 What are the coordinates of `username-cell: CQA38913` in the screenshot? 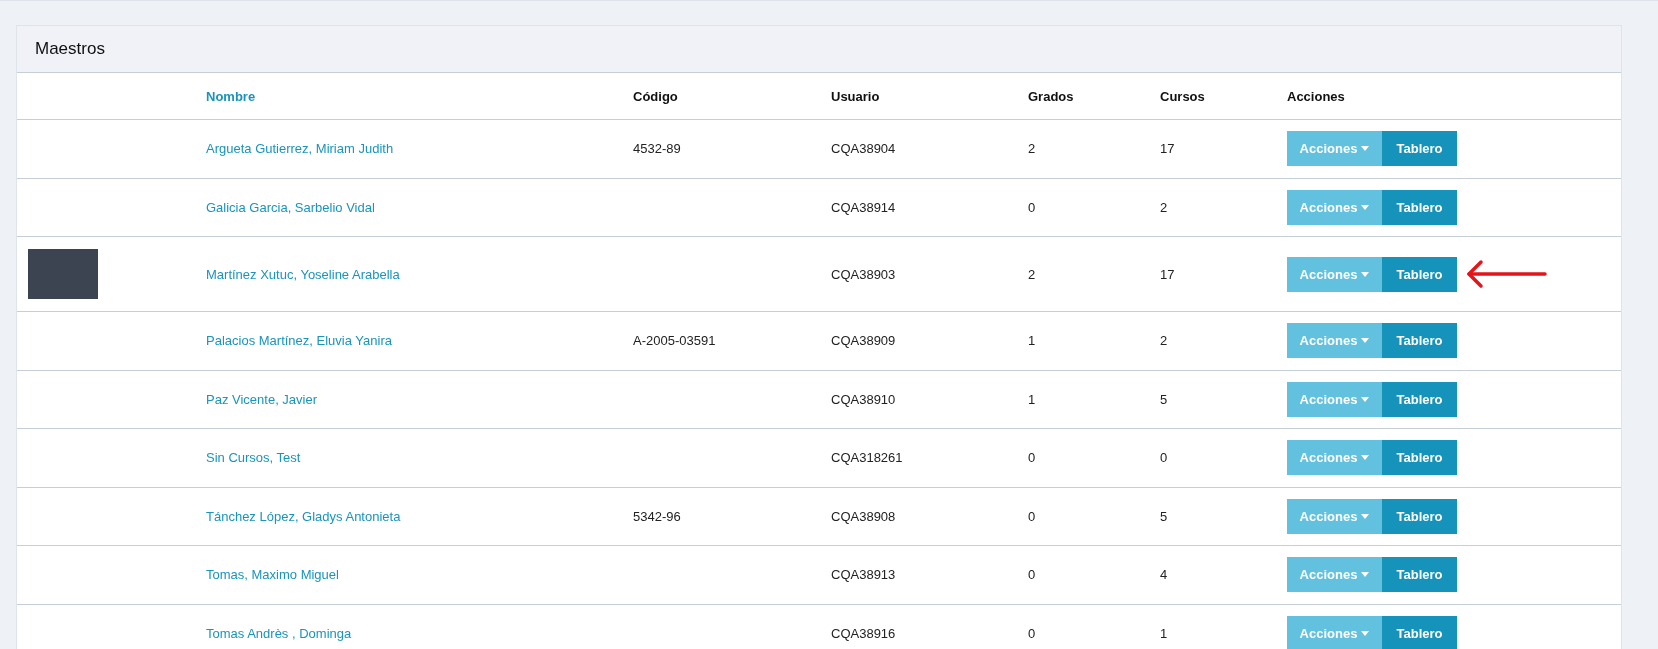 It's located at (863, 575).